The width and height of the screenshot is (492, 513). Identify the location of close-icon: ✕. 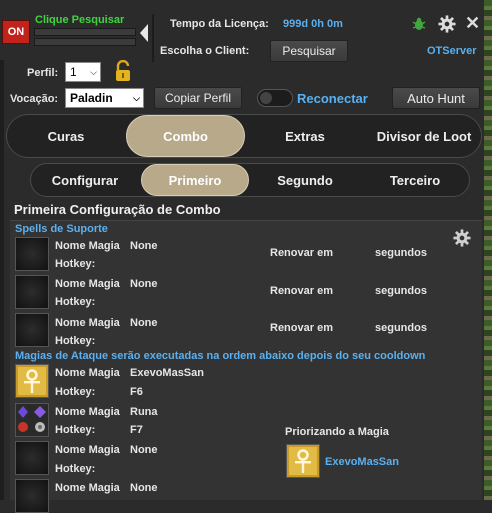
(472, 23).